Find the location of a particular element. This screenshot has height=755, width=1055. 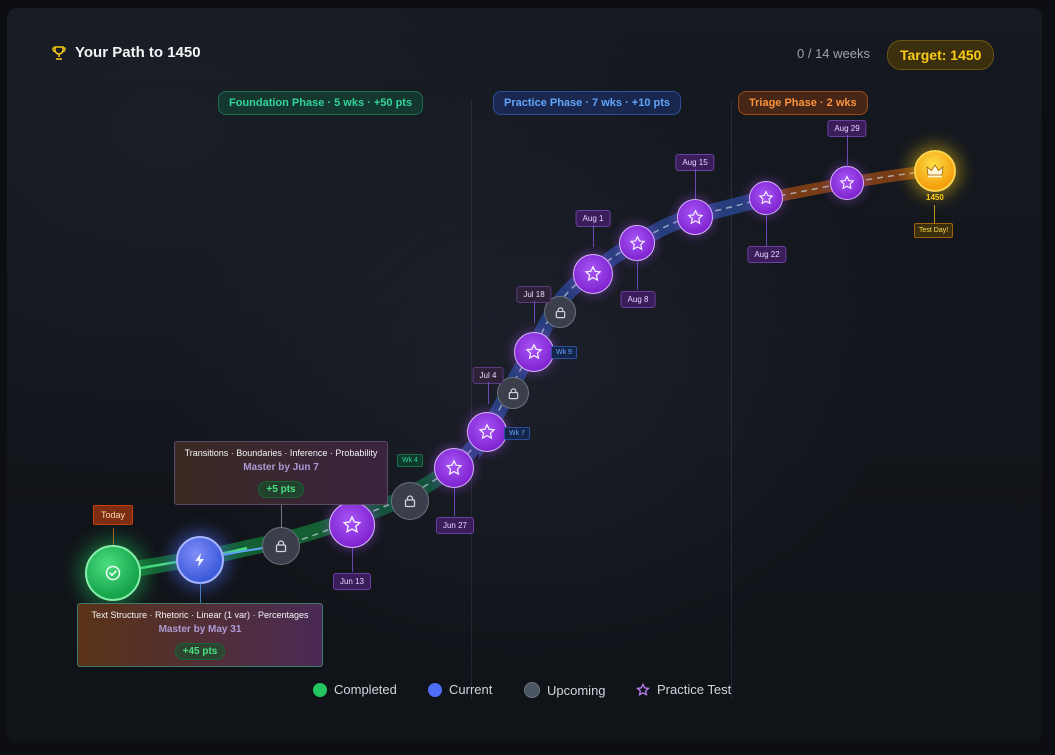

milestone-mastery-date: Master by Jun 7 is located at coordinates (281, 467).